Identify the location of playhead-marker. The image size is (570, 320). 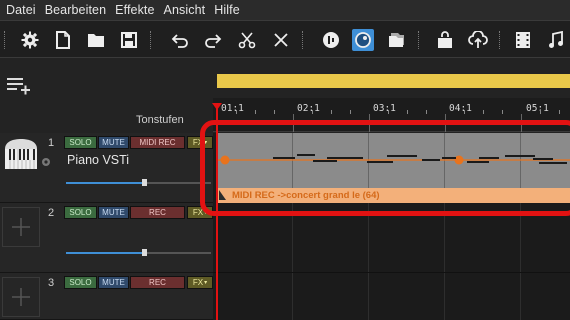
(217, 106).